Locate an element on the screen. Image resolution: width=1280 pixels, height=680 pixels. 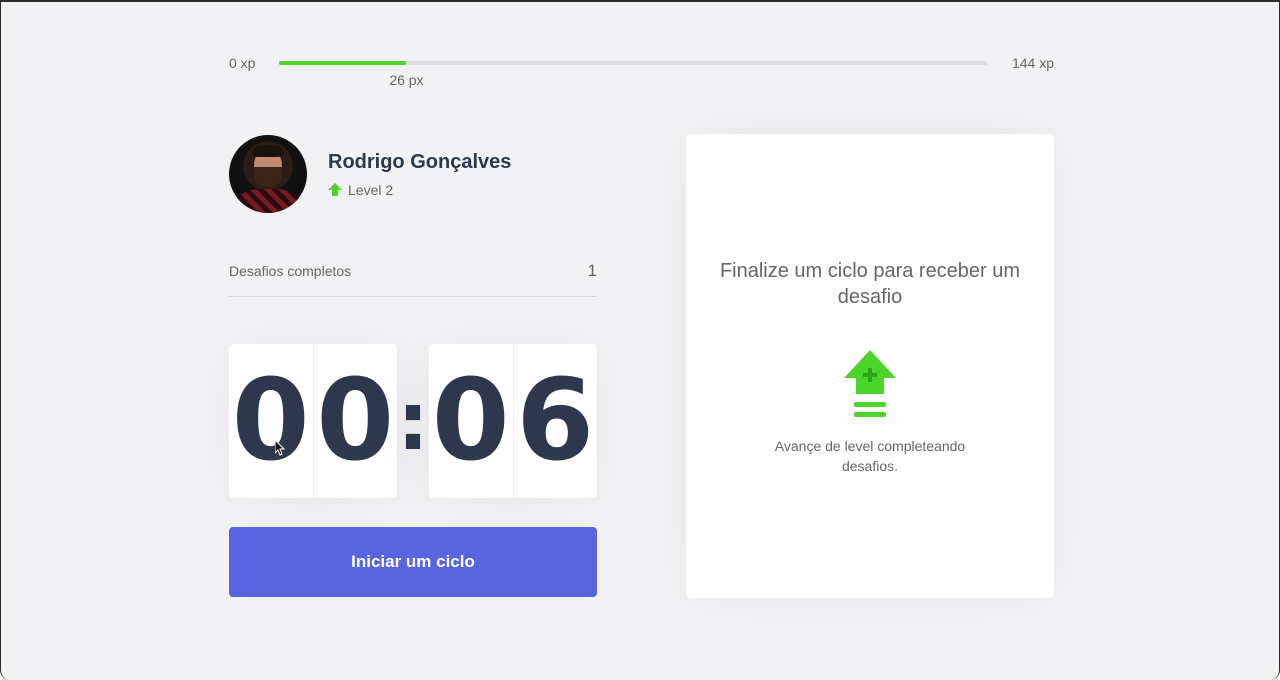
avatar is located at coordinates (268, 174).